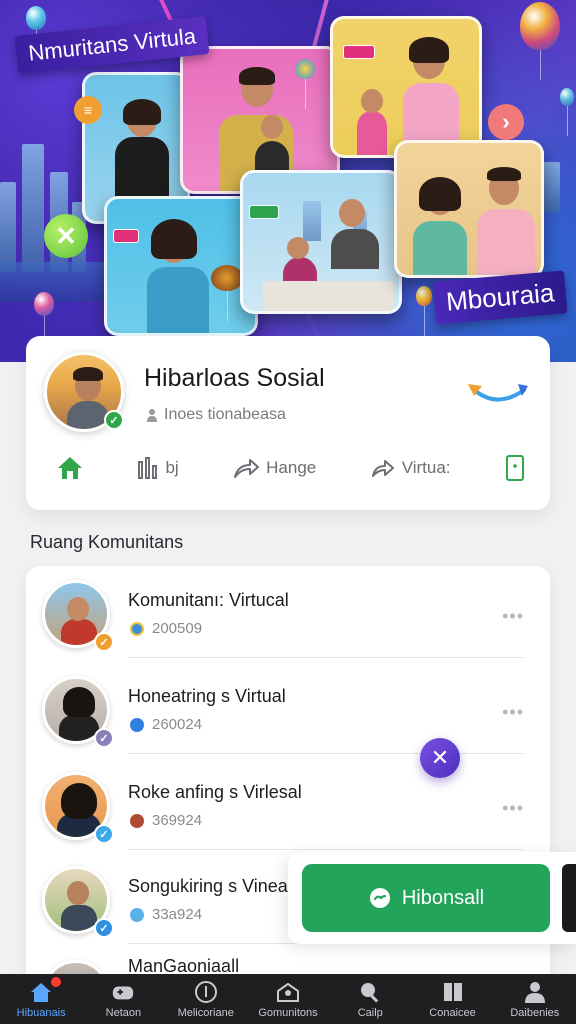  I want to click on list-item: ✓ Honeatring s Virtual 260024 •••, so click(288, 708).